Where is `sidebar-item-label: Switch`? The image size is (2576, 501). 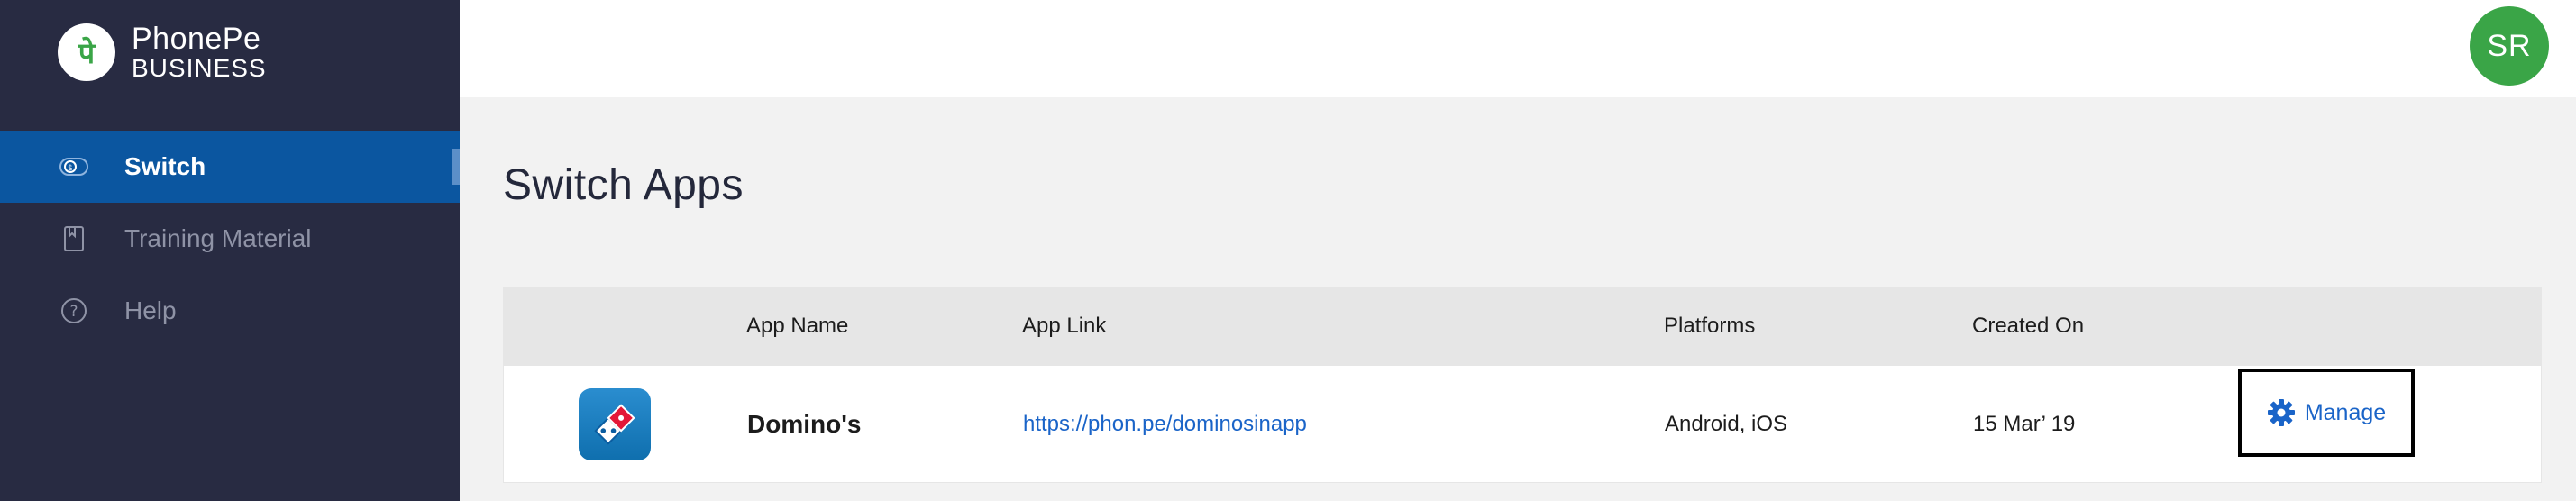 sidebar-item-label: Switch is located at coordinates (165, 166).